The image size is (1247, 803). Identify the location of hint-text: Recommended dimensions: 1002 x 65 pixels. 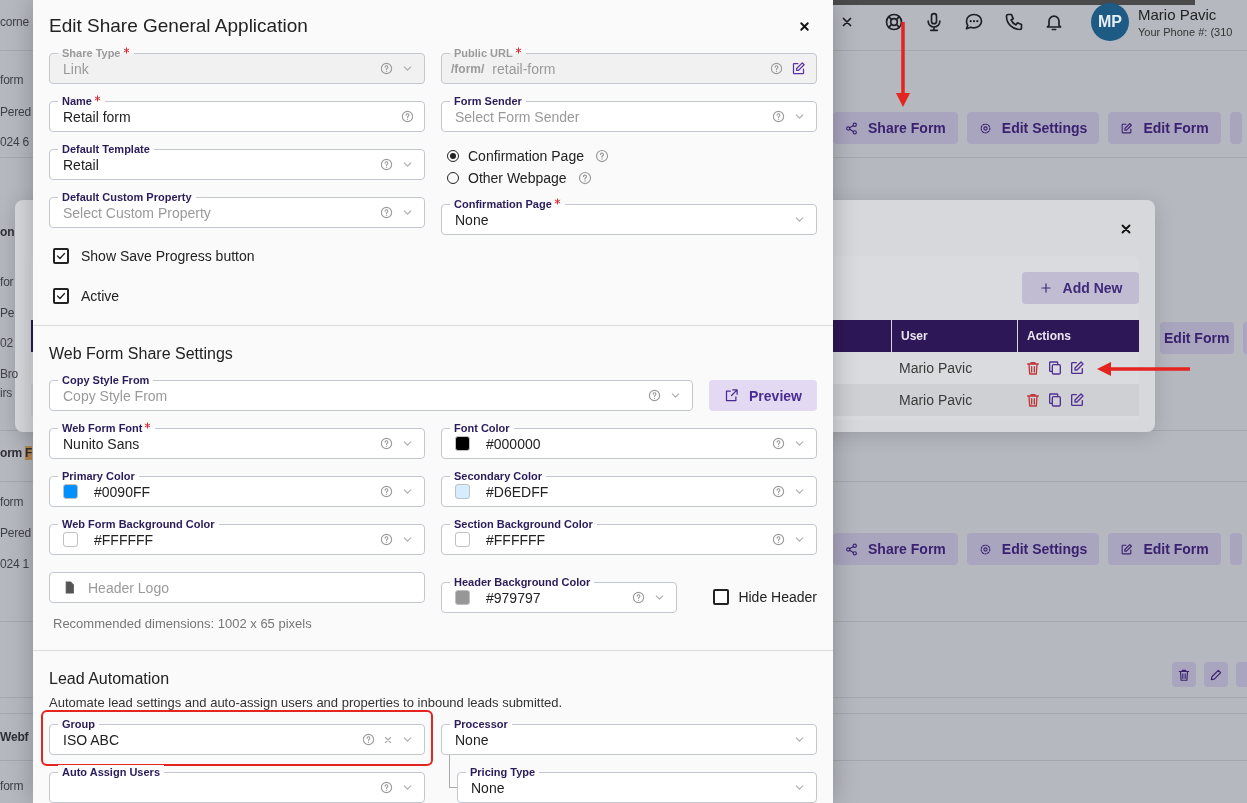
(183, 623).